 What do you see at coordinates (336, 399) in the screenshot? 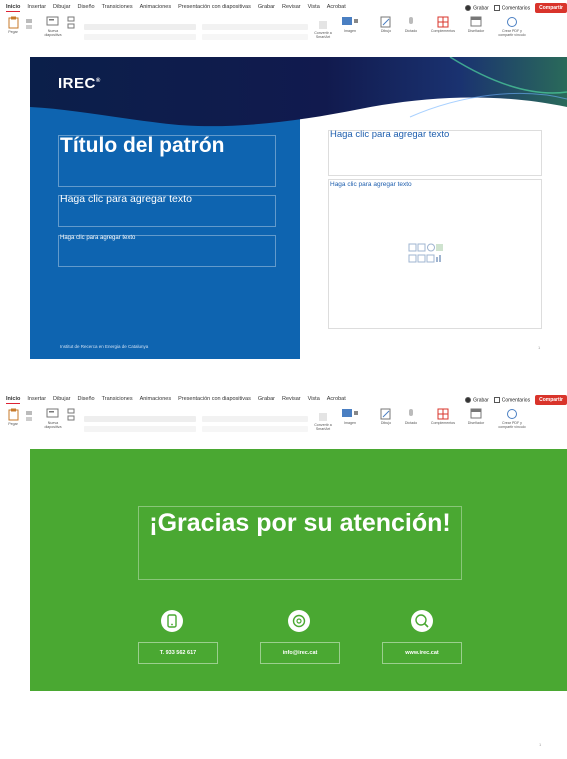
I see `tab-acrobat-2: Acrobat` at bounding box center [336, 399].